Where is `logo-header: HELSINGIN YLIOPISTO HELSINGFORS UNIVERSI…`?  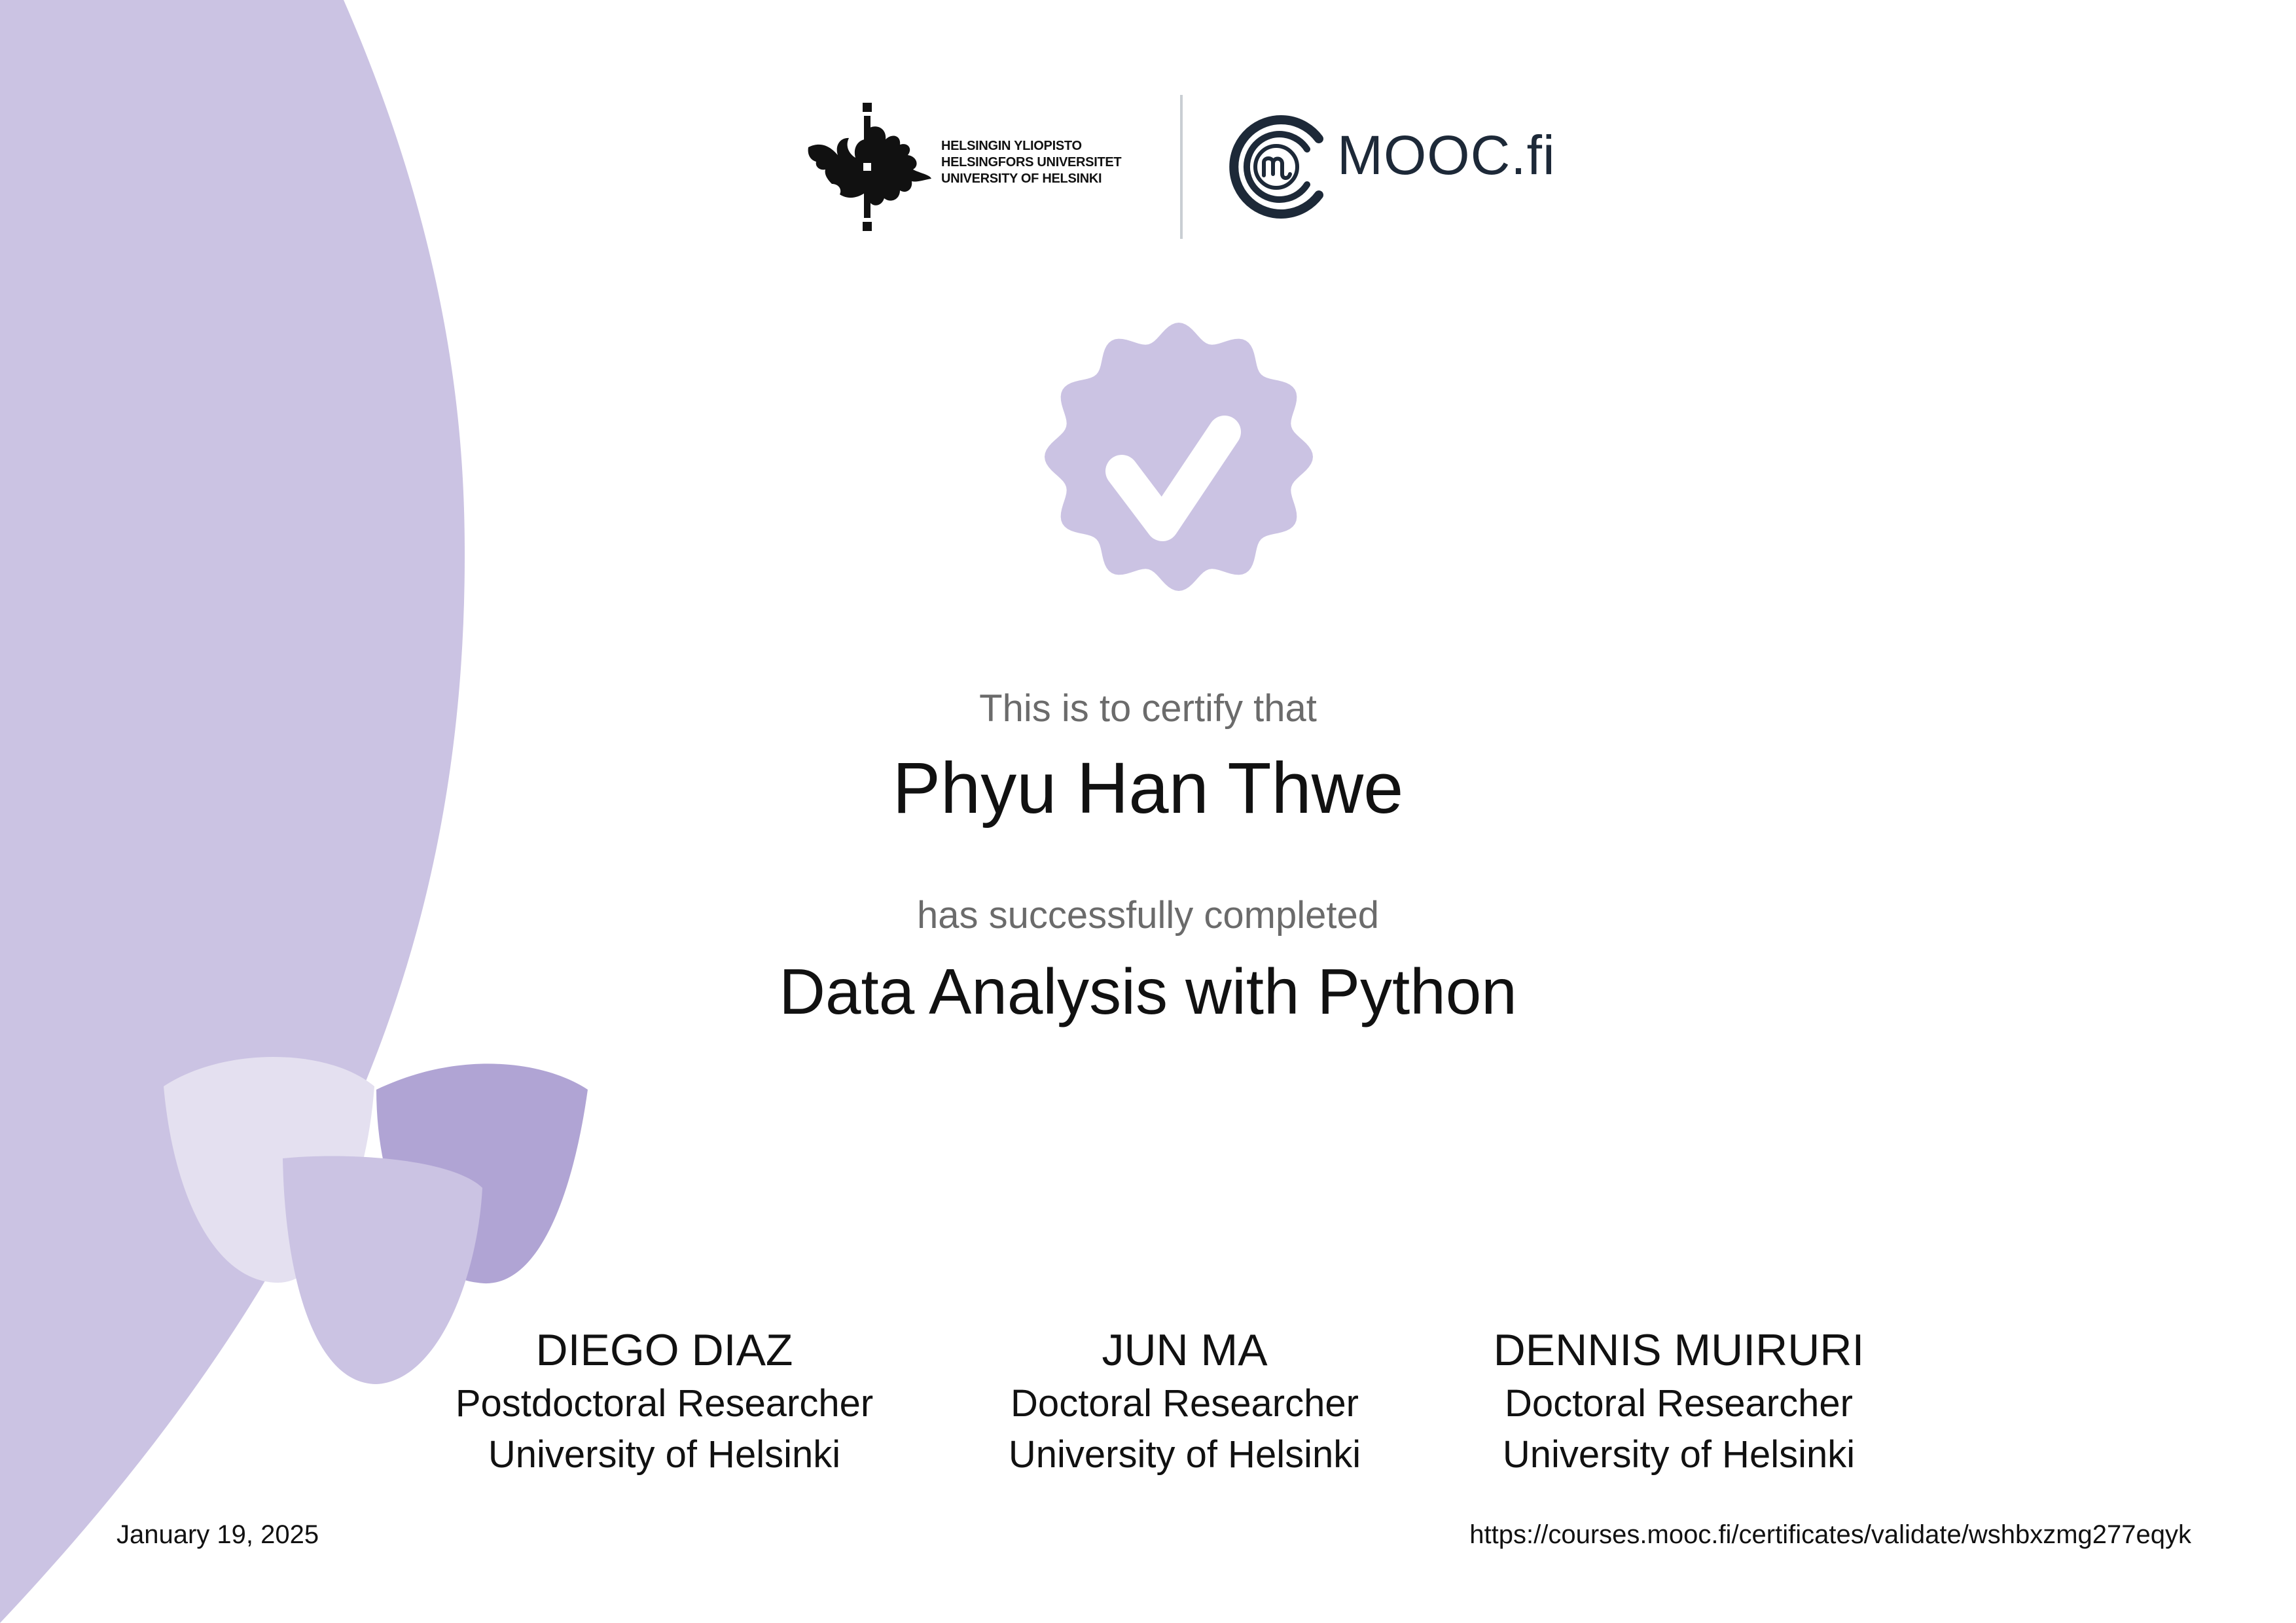
logo-header: HELSINGIN YLIOPISTO HELSINGFORS UNIVERSI… is located at coordinates (1178, 168).